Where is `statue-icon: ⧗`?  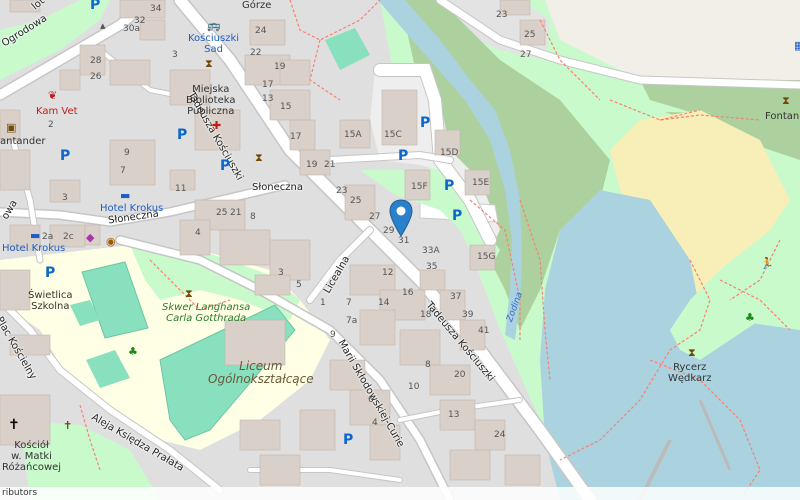 statue-icon: ⧗ is located at coordinates (692, 352).